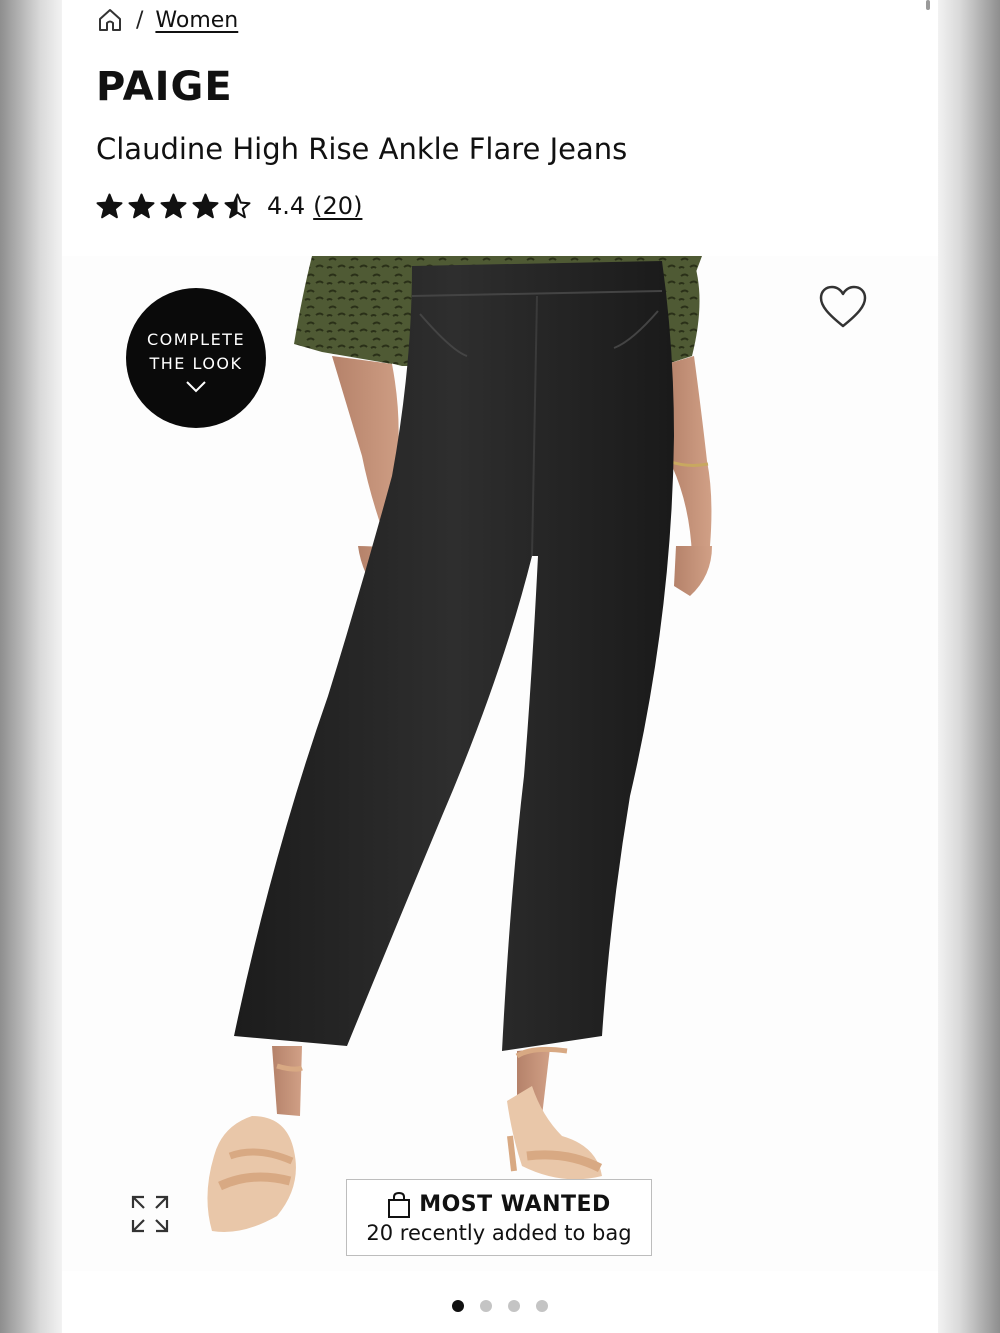  Describe the element at coordinates (362, 149) in the screenshot. I see `product-title: Claudine High Rise Ankle Flare Jeans` at that location.